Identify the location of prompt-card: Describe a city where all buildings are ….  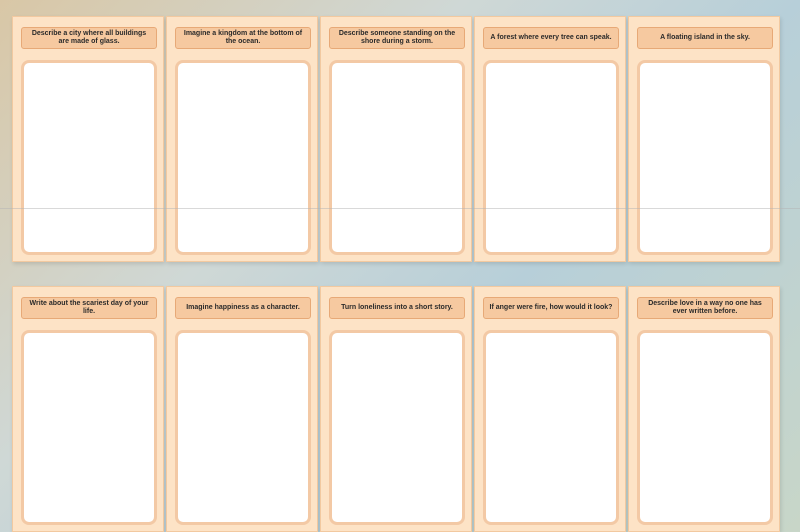
(88, 139).